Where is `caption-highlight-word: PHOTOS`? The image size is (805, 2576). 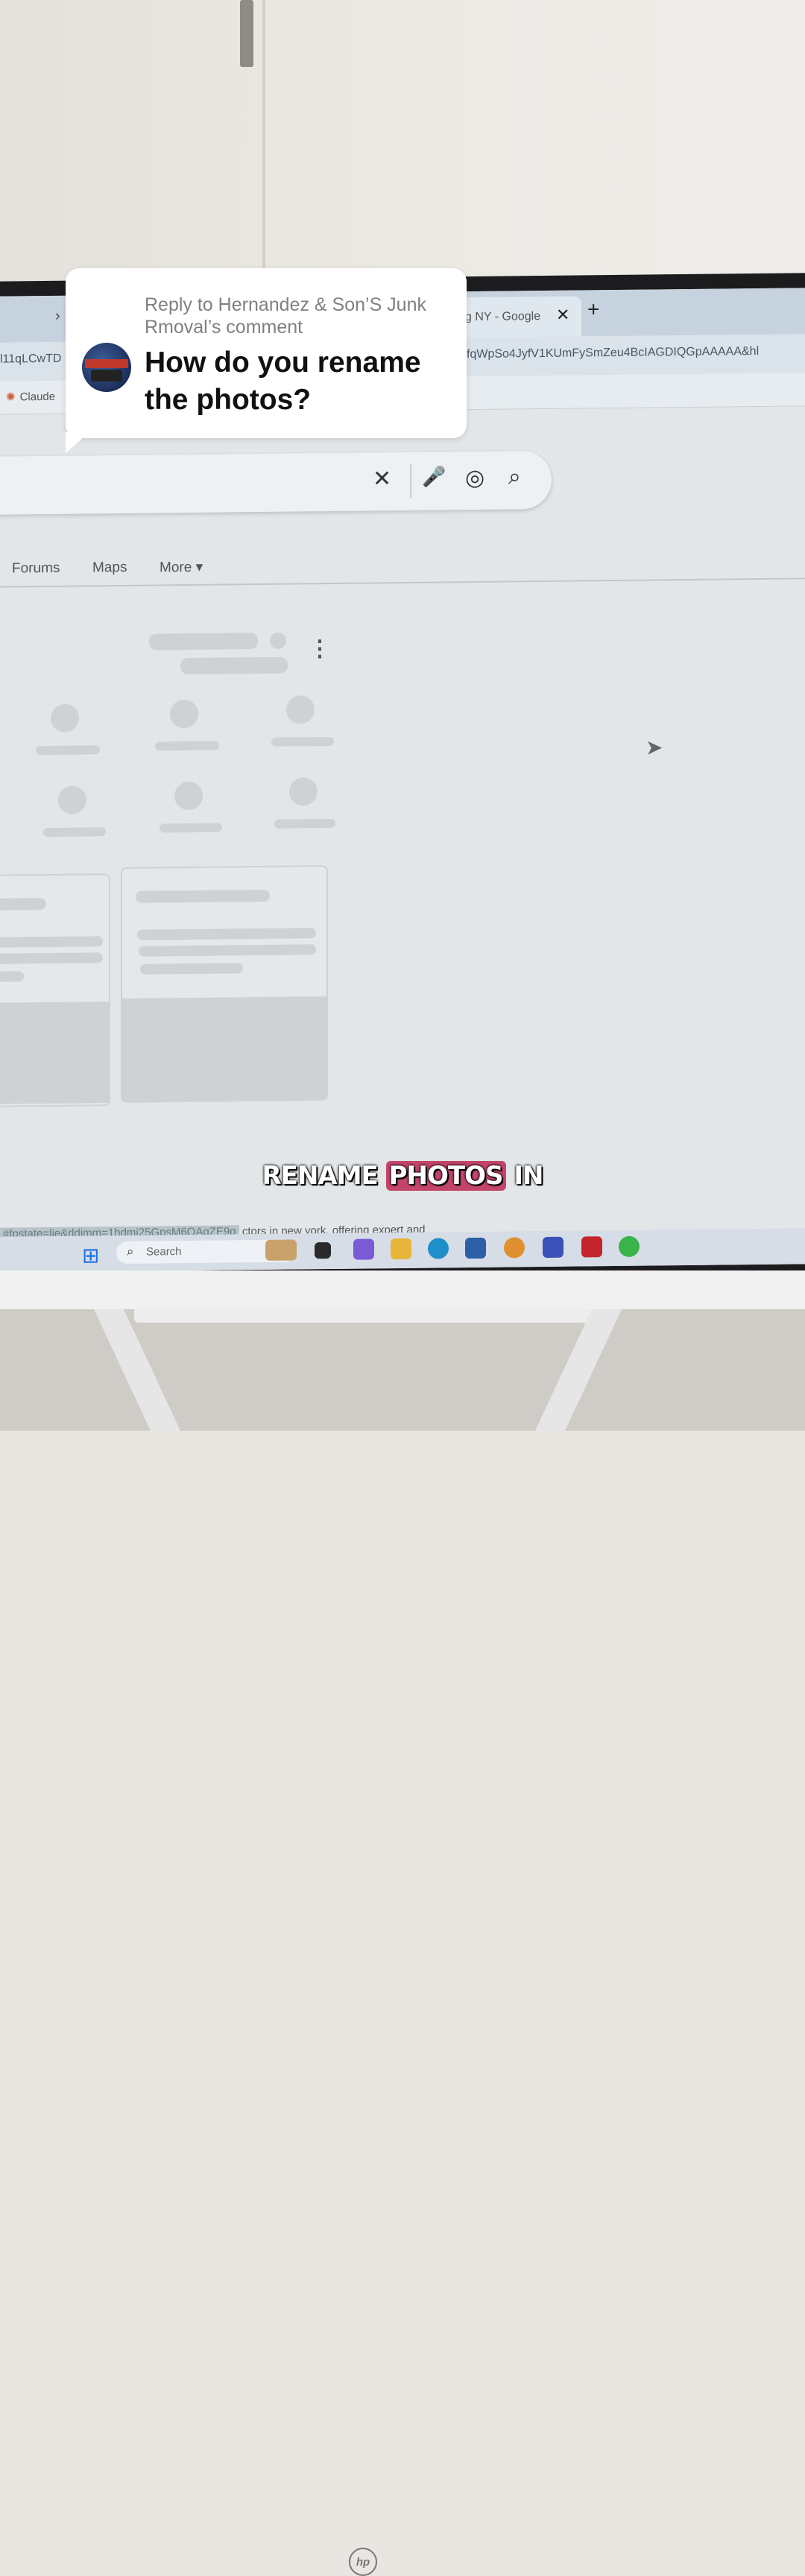
caption-highlight-word: PHOTOS is located at coordinates (445, 1176).